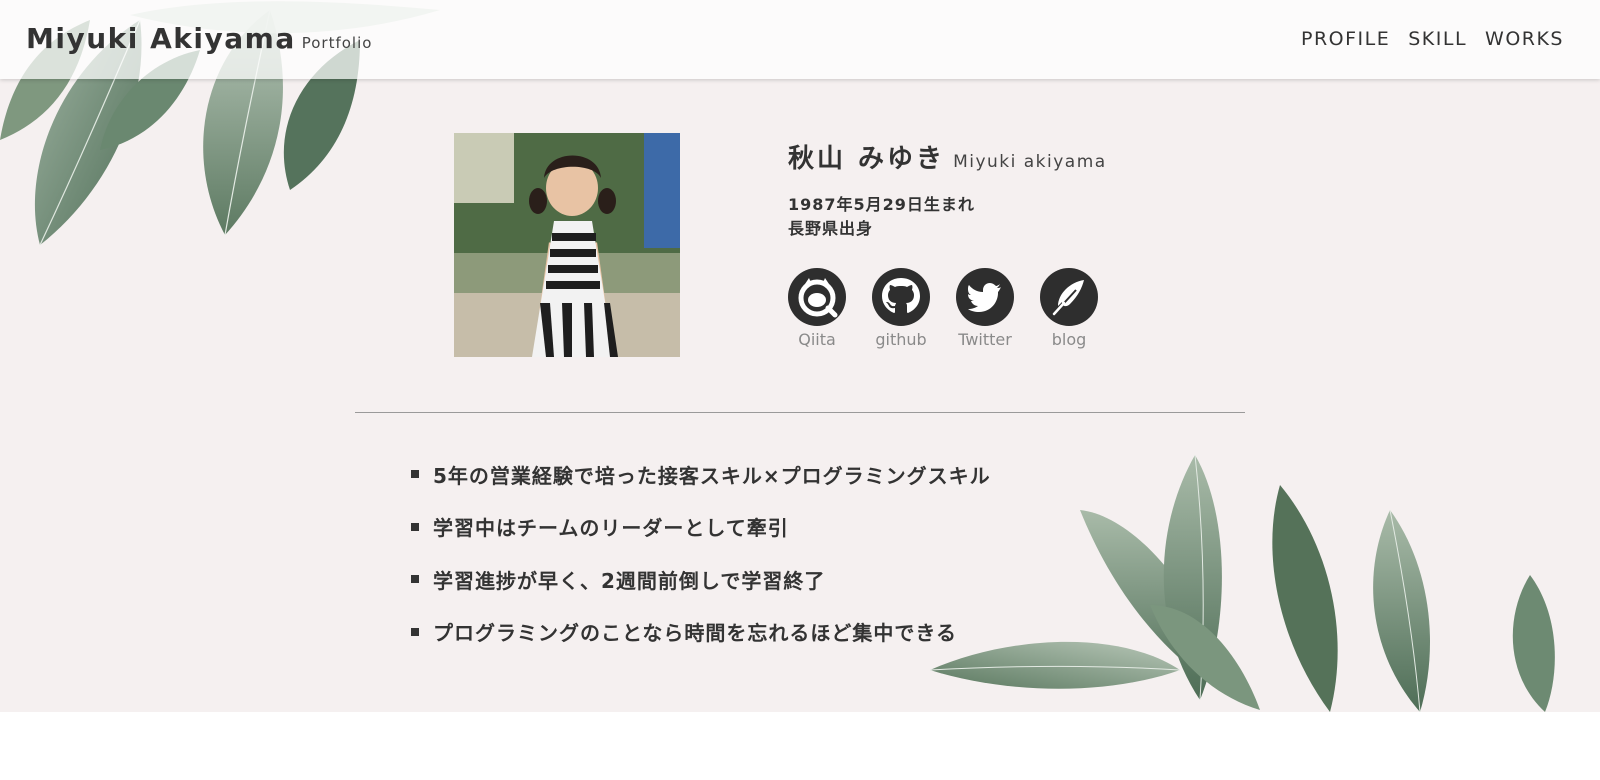 The width and height of the screenshot is (1600, 780). Describe the element at coordinates (947, 189) in the screenshot. I see `profile-info: 秋山 みゆき Miyuki akiyama 1987年5月29日生まれ 長野県出身` at that location.